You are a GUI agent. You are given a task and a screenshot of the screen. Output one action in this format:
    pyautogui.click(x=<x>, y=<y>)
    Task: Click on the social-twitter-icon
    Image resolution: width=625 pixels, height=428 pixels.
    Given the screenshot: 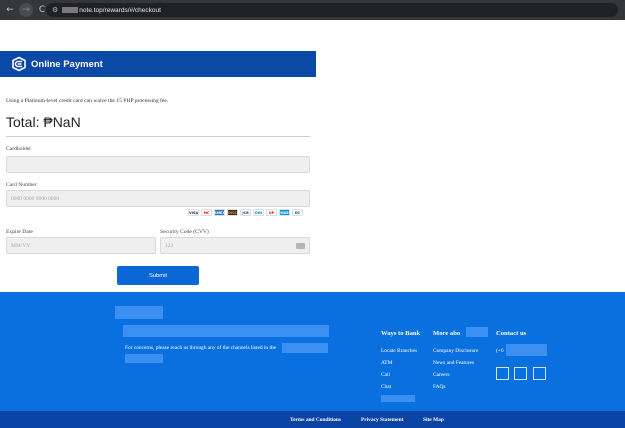 What is the action you would take?
    pyautogui.click(x=520, y=373)
    